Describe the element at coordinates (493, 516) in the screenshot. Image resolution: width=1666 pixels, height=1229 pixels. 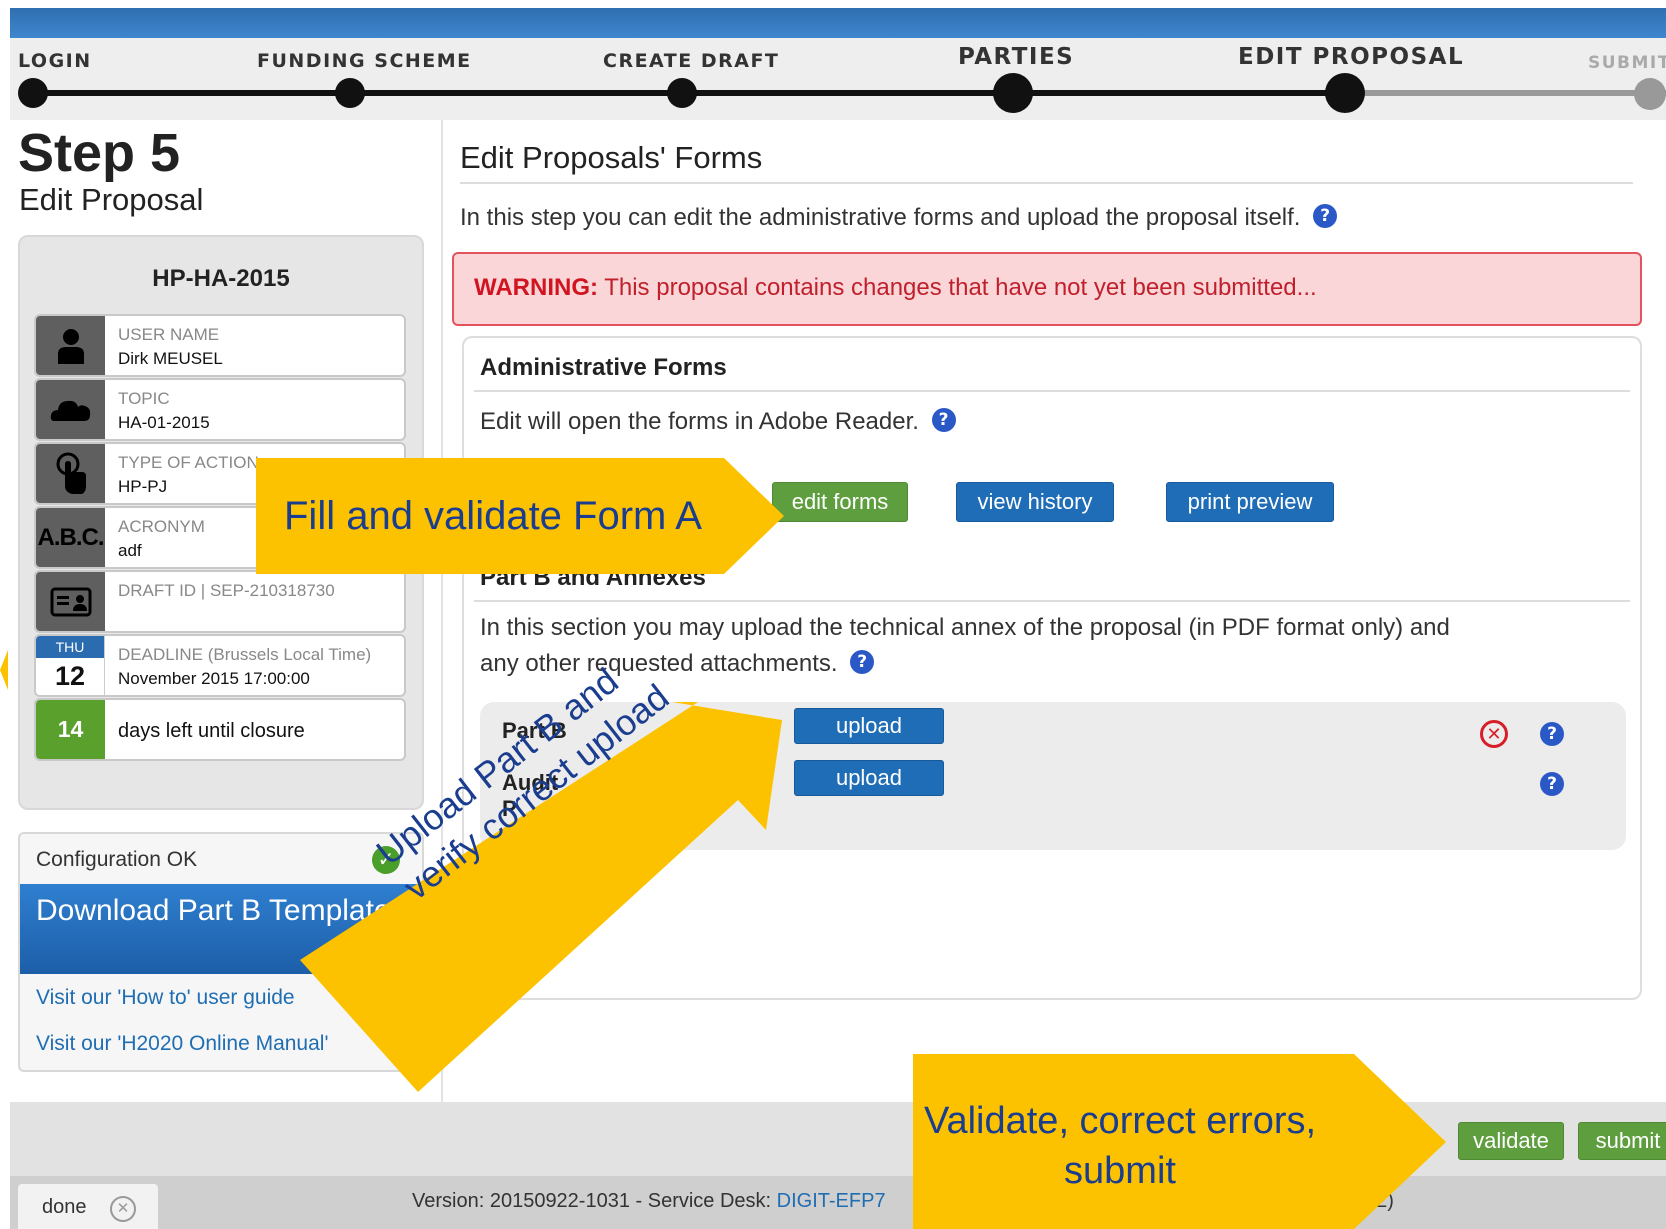
I see `callout-form-a: Fill and validate Form A` at that location.